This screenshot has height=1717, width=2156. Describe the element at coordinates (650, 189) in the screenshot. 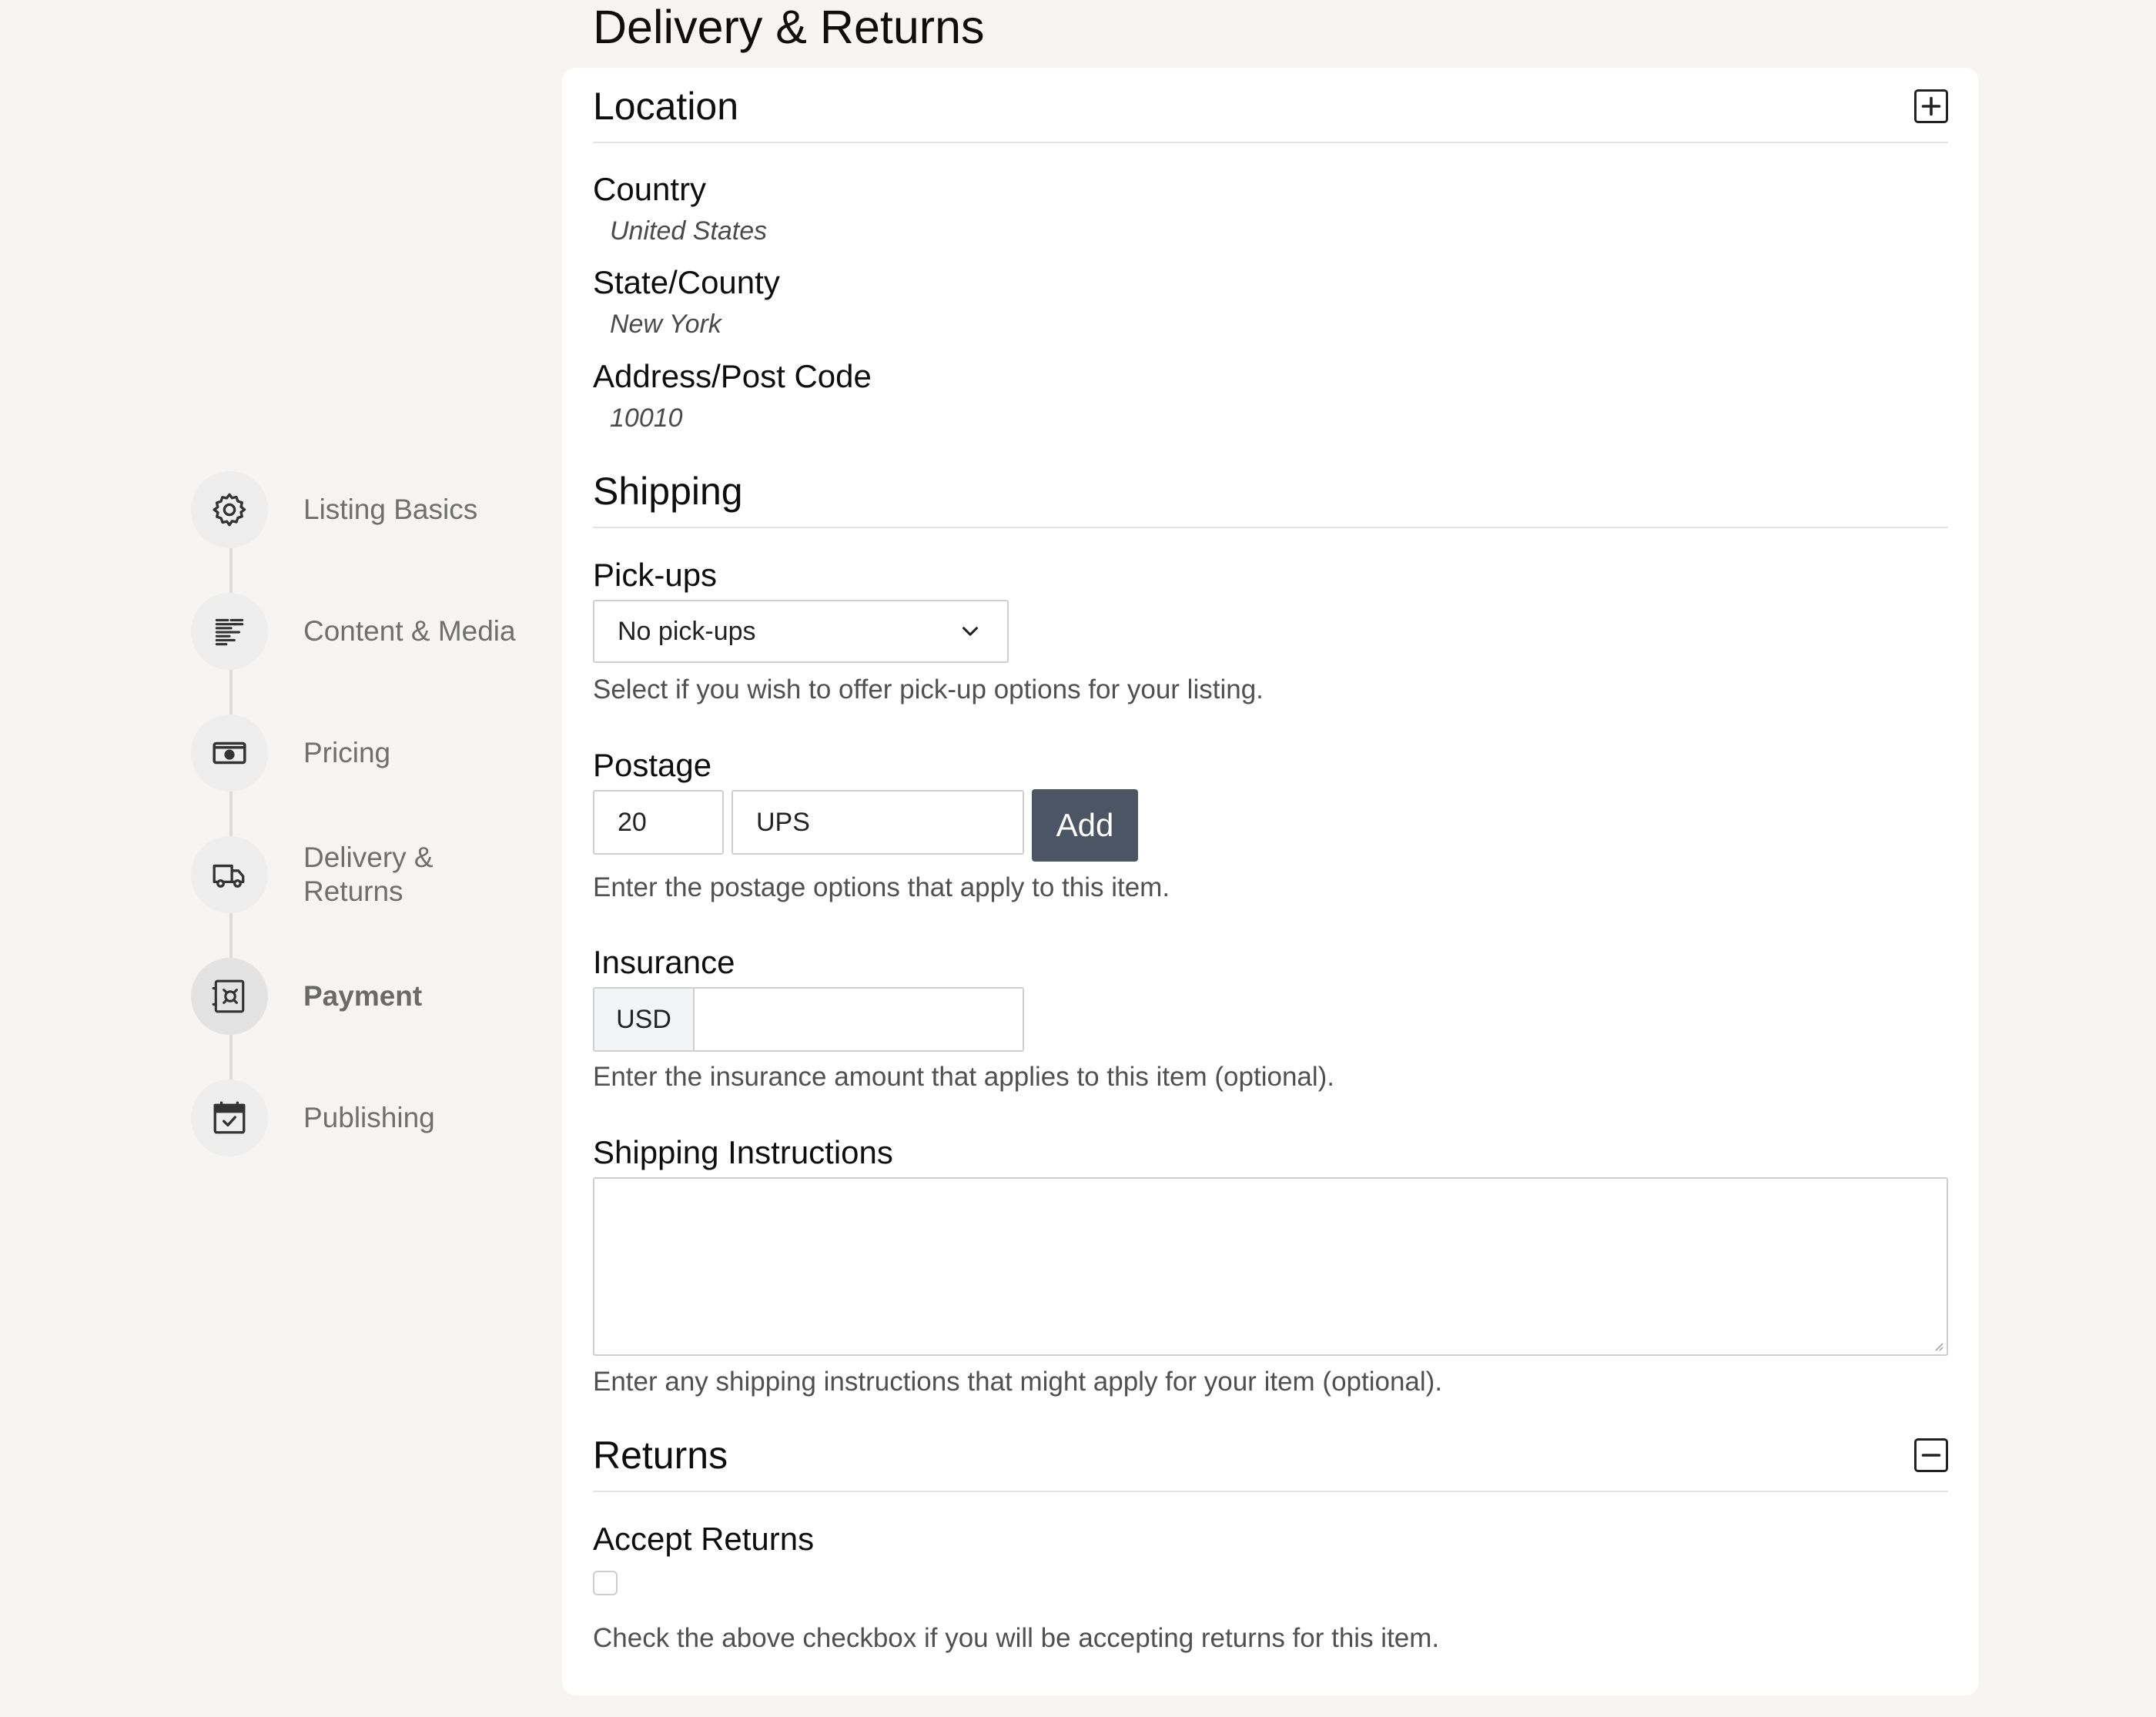

I see `country-label: Country` at that location.